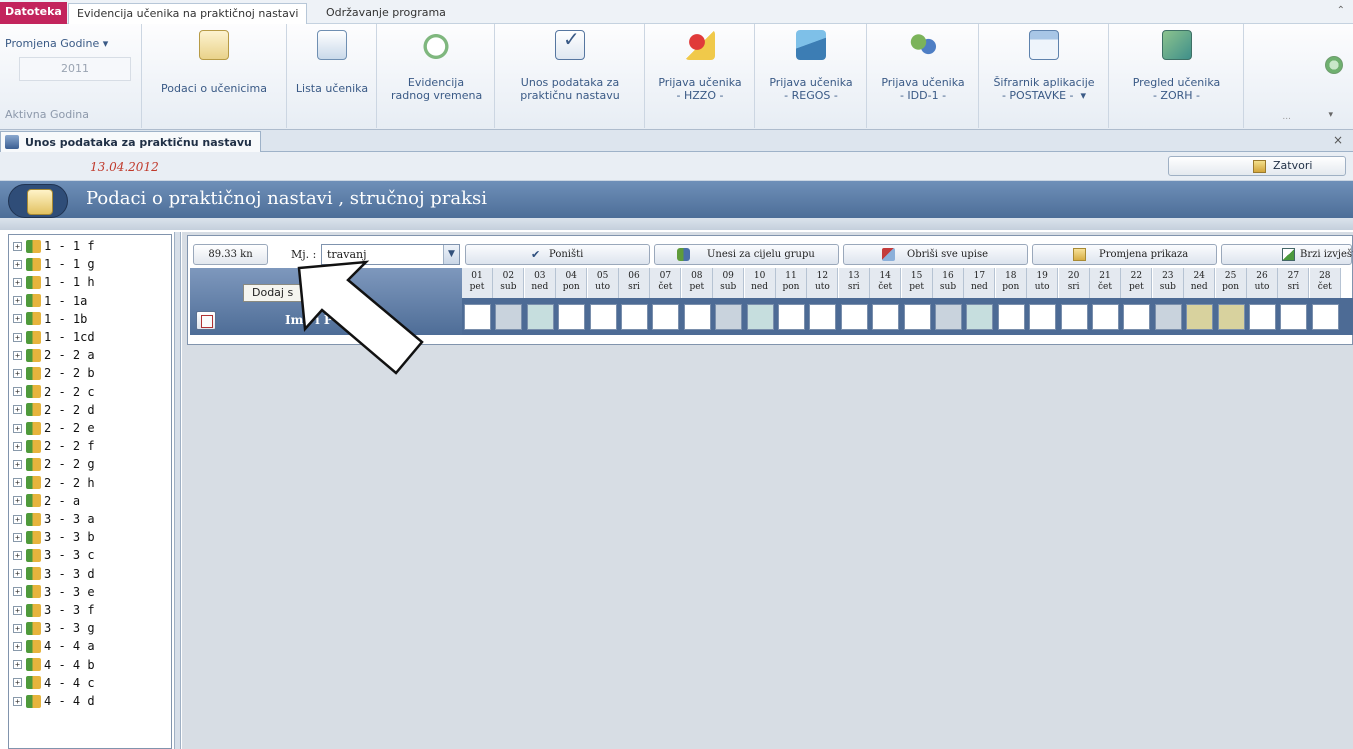 This screenshot has width=1353, height=749. I want to click on idd-button: Prijava učenika - IDD-1 -, so click(923, 66).